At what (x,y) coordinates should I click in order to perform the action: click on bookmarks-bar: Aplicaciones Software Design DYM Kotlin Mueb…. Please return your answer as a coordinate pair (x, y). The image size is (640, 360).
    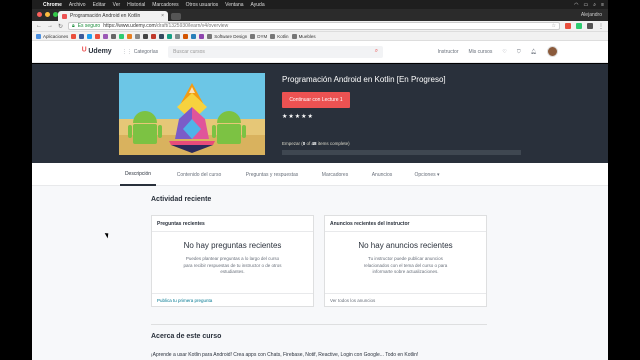
    Looking at the image, I should click on (320, 36).